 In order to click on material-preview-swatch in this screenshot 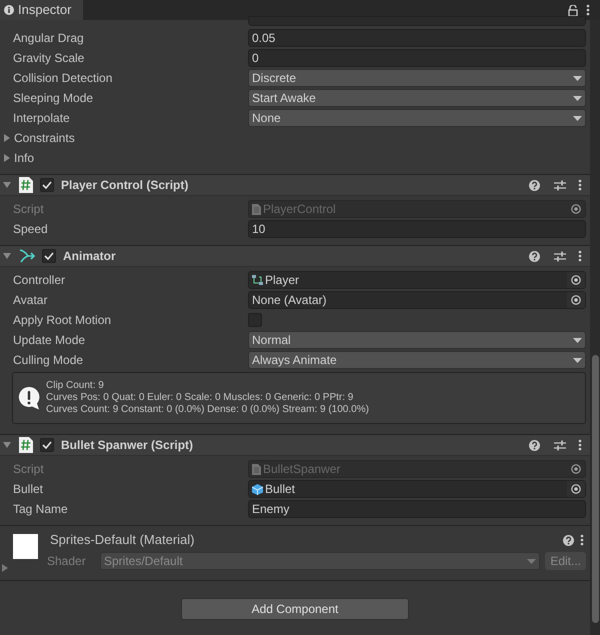, I will do `click(25, 546)`.